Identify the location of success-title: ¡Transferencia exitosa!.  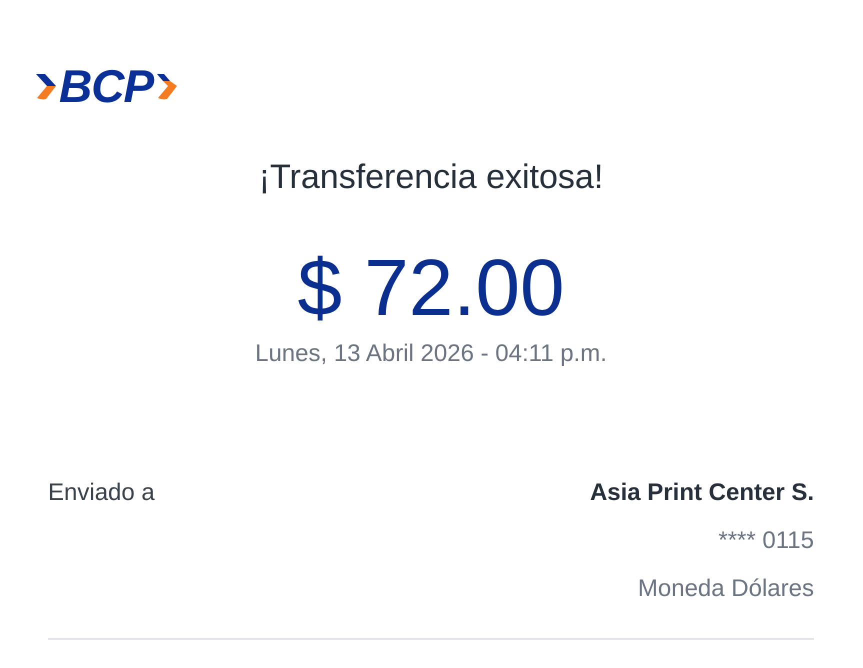
(431, 177).